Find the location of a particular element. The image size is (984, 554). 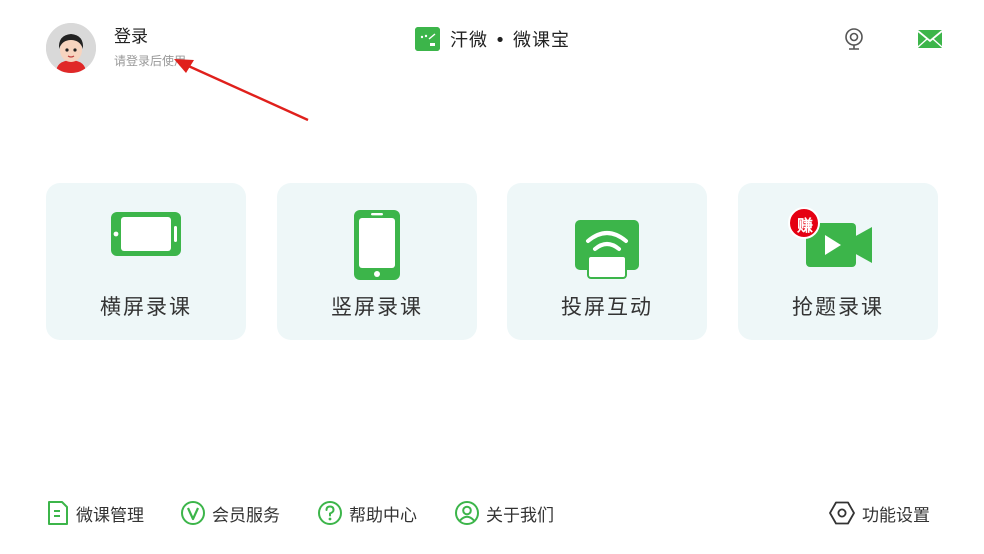

card-quiz-record: 赚 抢题录课 is located at coordinates (838, 261).